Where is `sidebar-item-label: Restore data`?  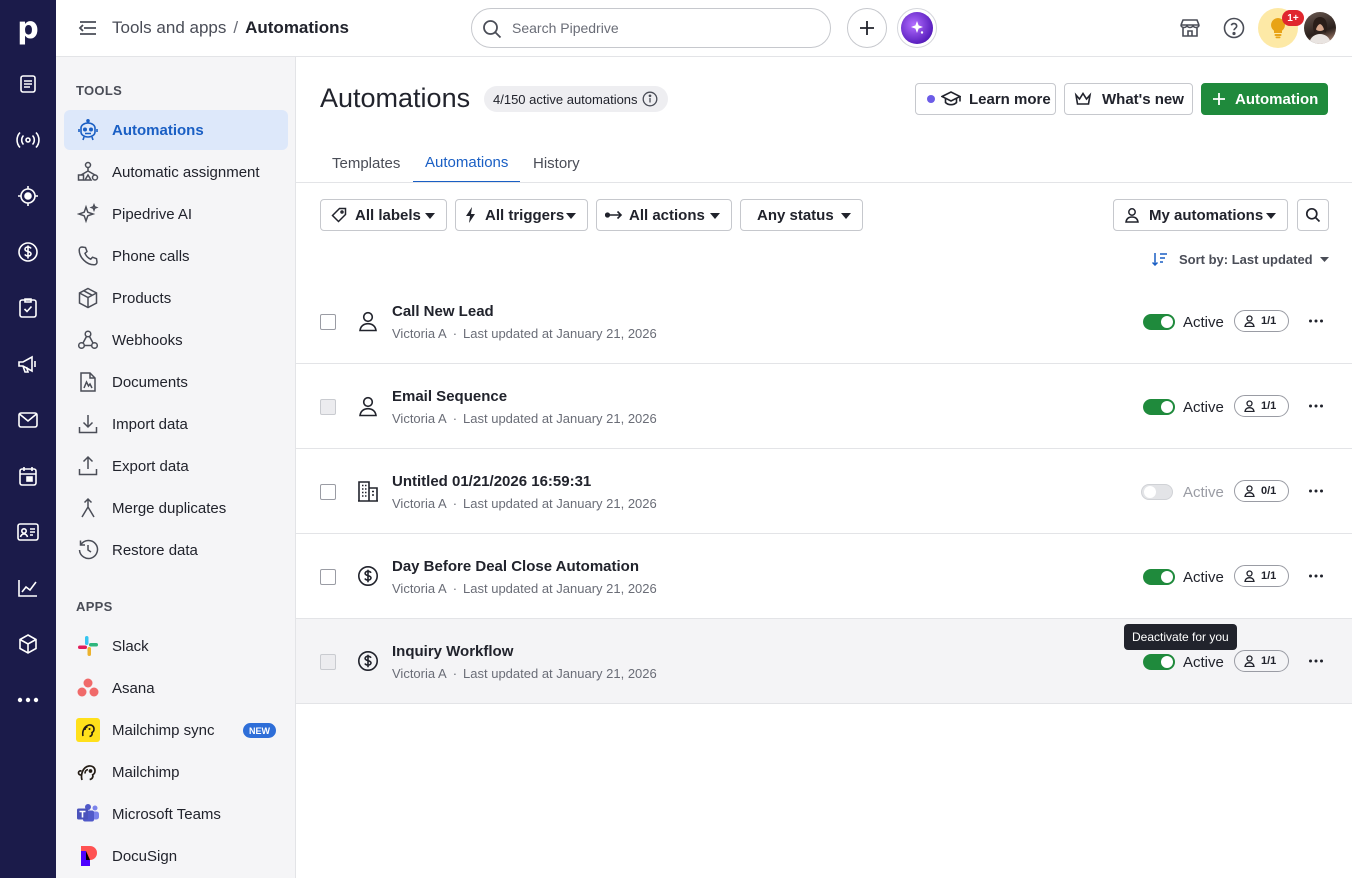 sidebar-item-label: Restore data is located at coordinates (155, 550).